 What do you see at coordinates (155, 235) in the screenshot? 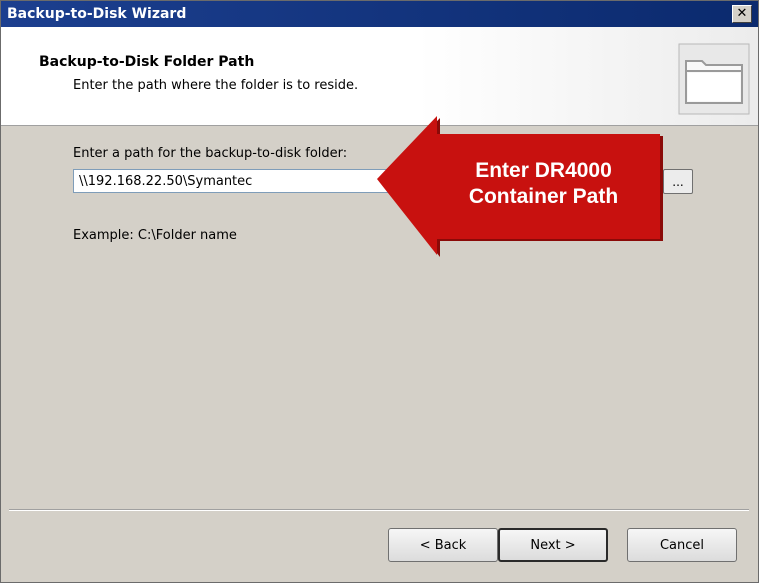
I see `example-text: Example: C:\Folder name` at bounding box center [155, 235].